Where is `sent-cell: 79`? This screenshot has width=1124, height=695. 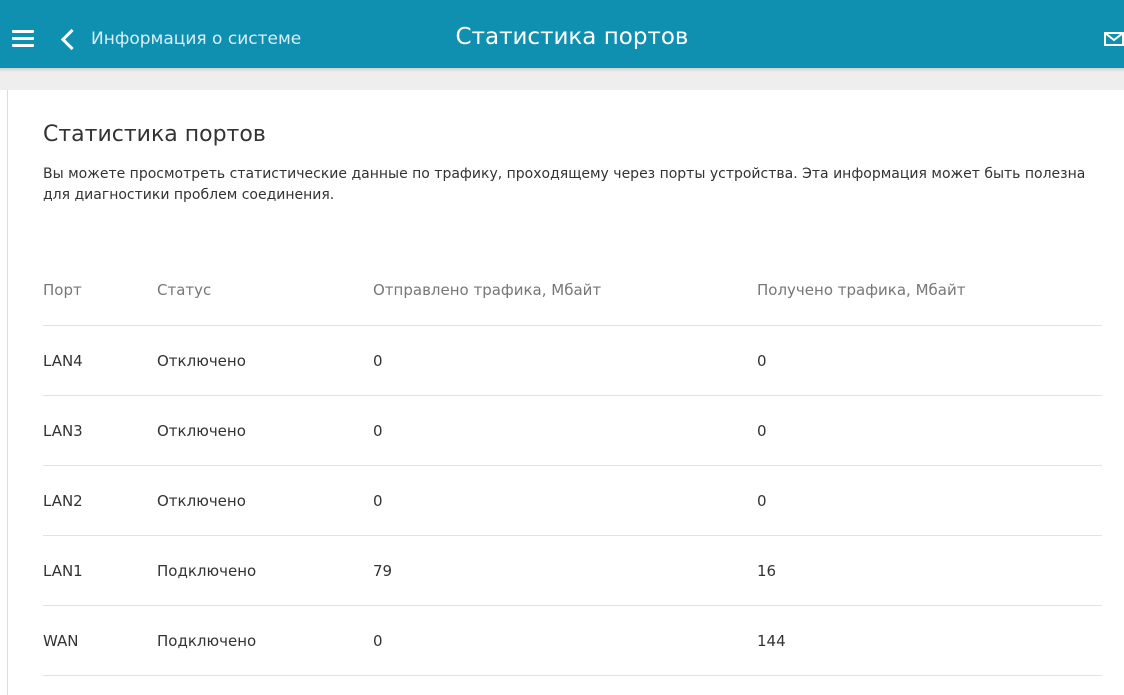 sent-cell: 79 is located at coordinates (565, 570).